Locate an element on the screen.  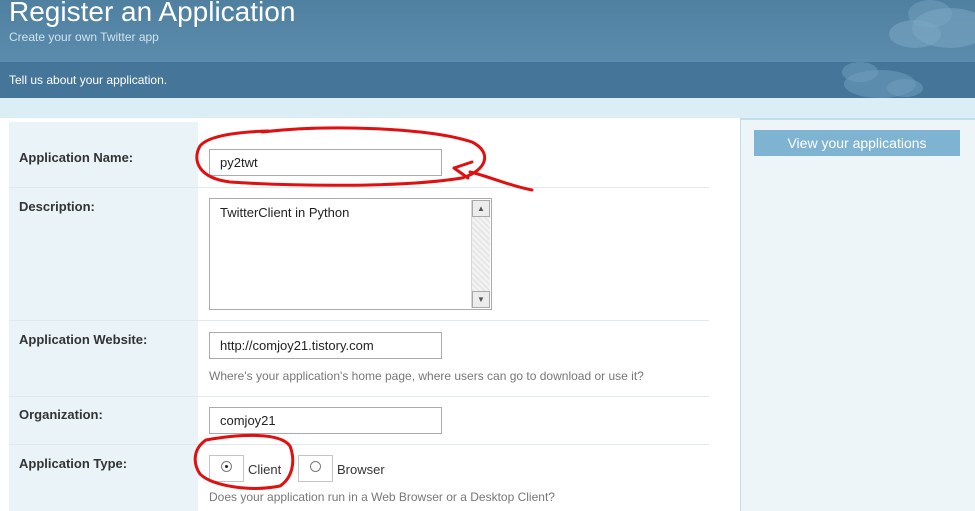
view-applications-button: View your applications is located at coordinates (857, 143).